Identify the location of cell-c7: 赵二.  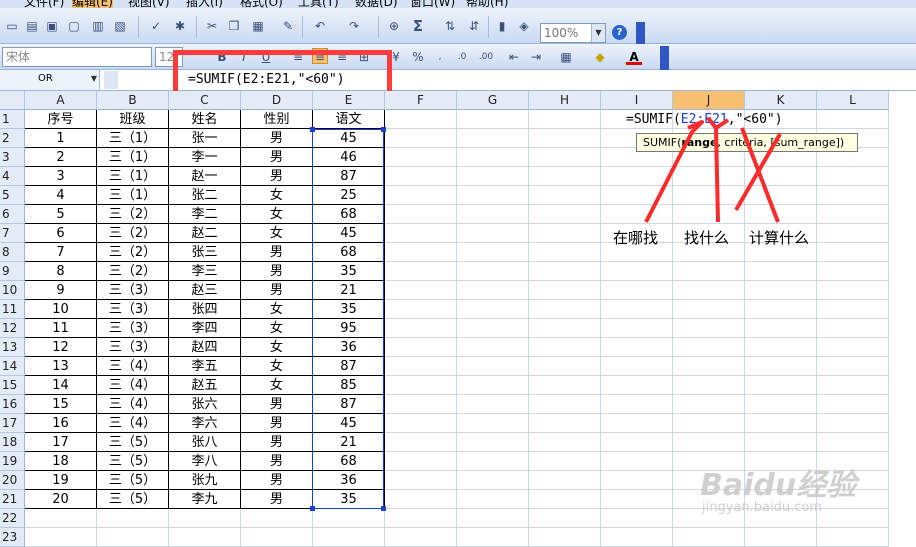
(205, 233).